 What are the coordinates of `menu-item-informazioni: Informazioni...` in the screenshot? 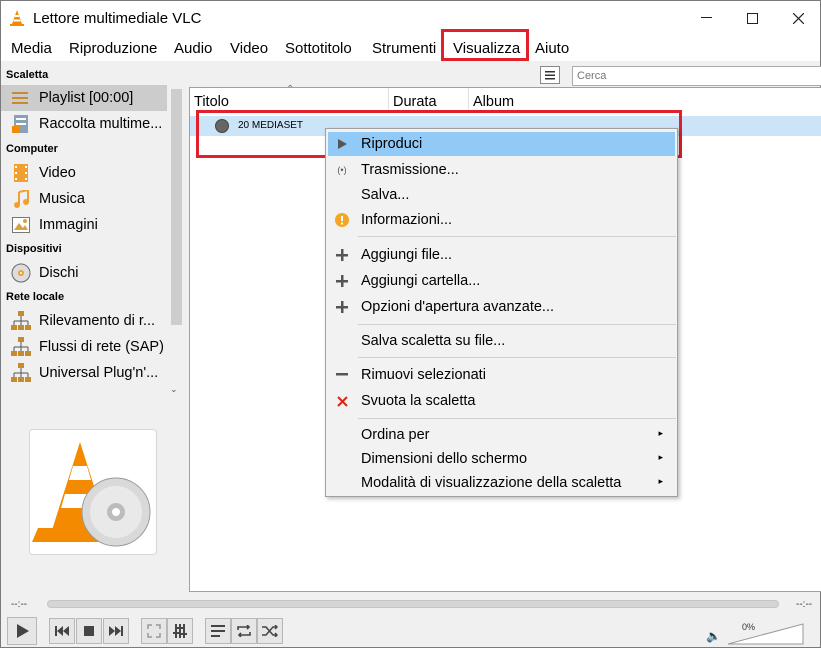 It's located at (501, 220).